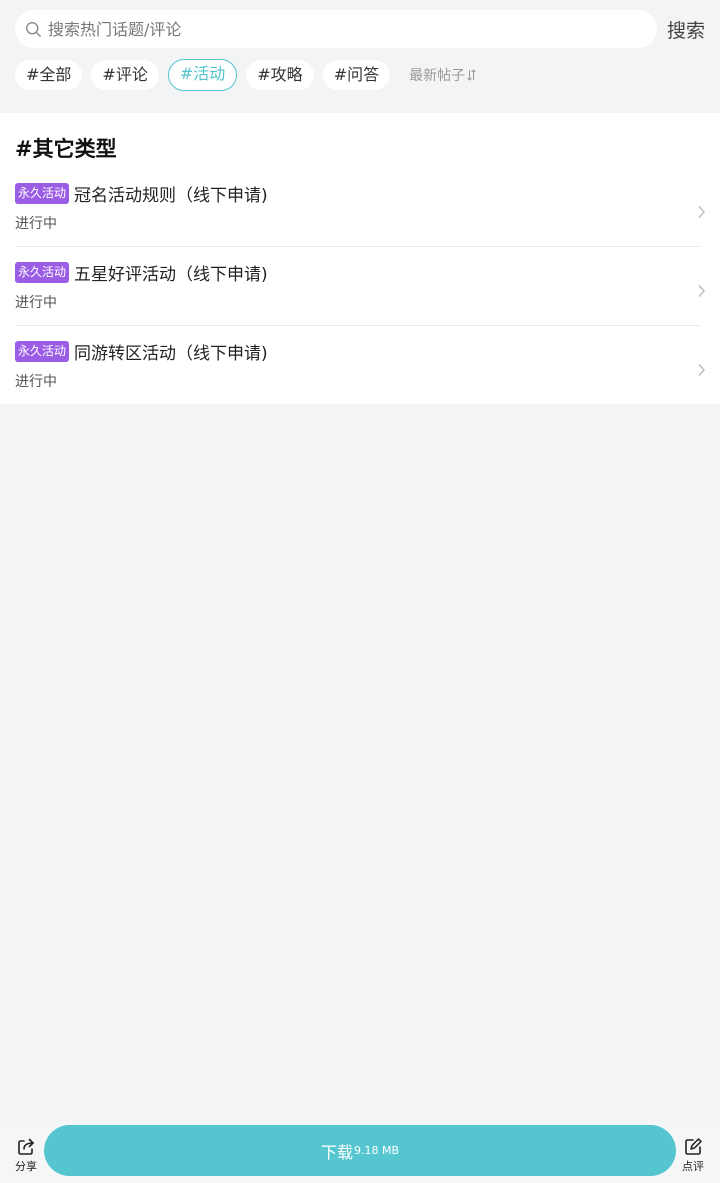  Describe the element at coordinates (26, 1166) in the screenshot. I see `share-label: 分享` at that location.